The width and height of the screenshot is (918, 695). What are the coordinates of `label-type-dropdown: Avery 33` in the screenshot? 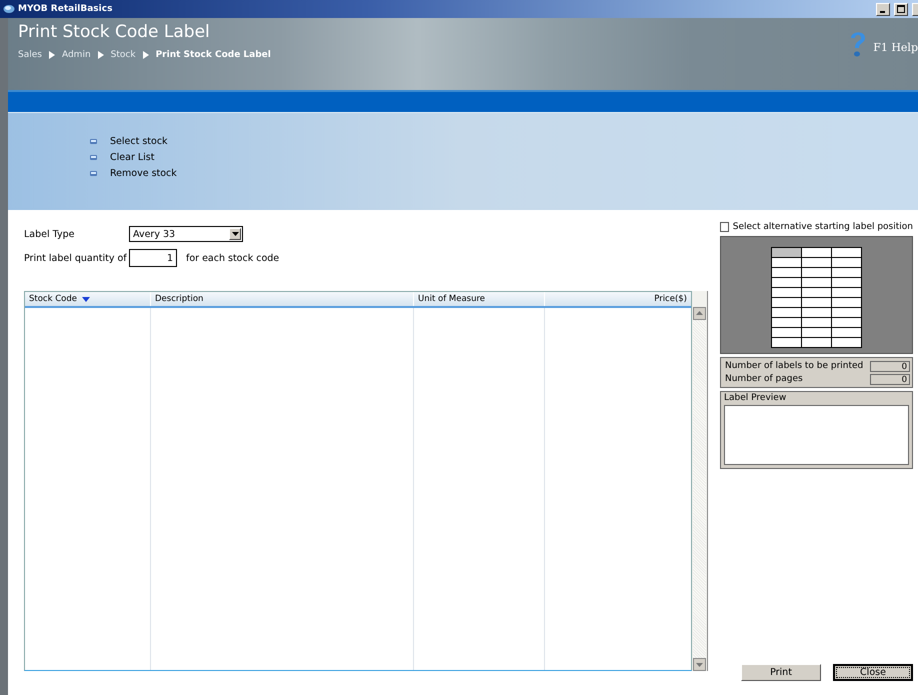 It's located at (186, 234).